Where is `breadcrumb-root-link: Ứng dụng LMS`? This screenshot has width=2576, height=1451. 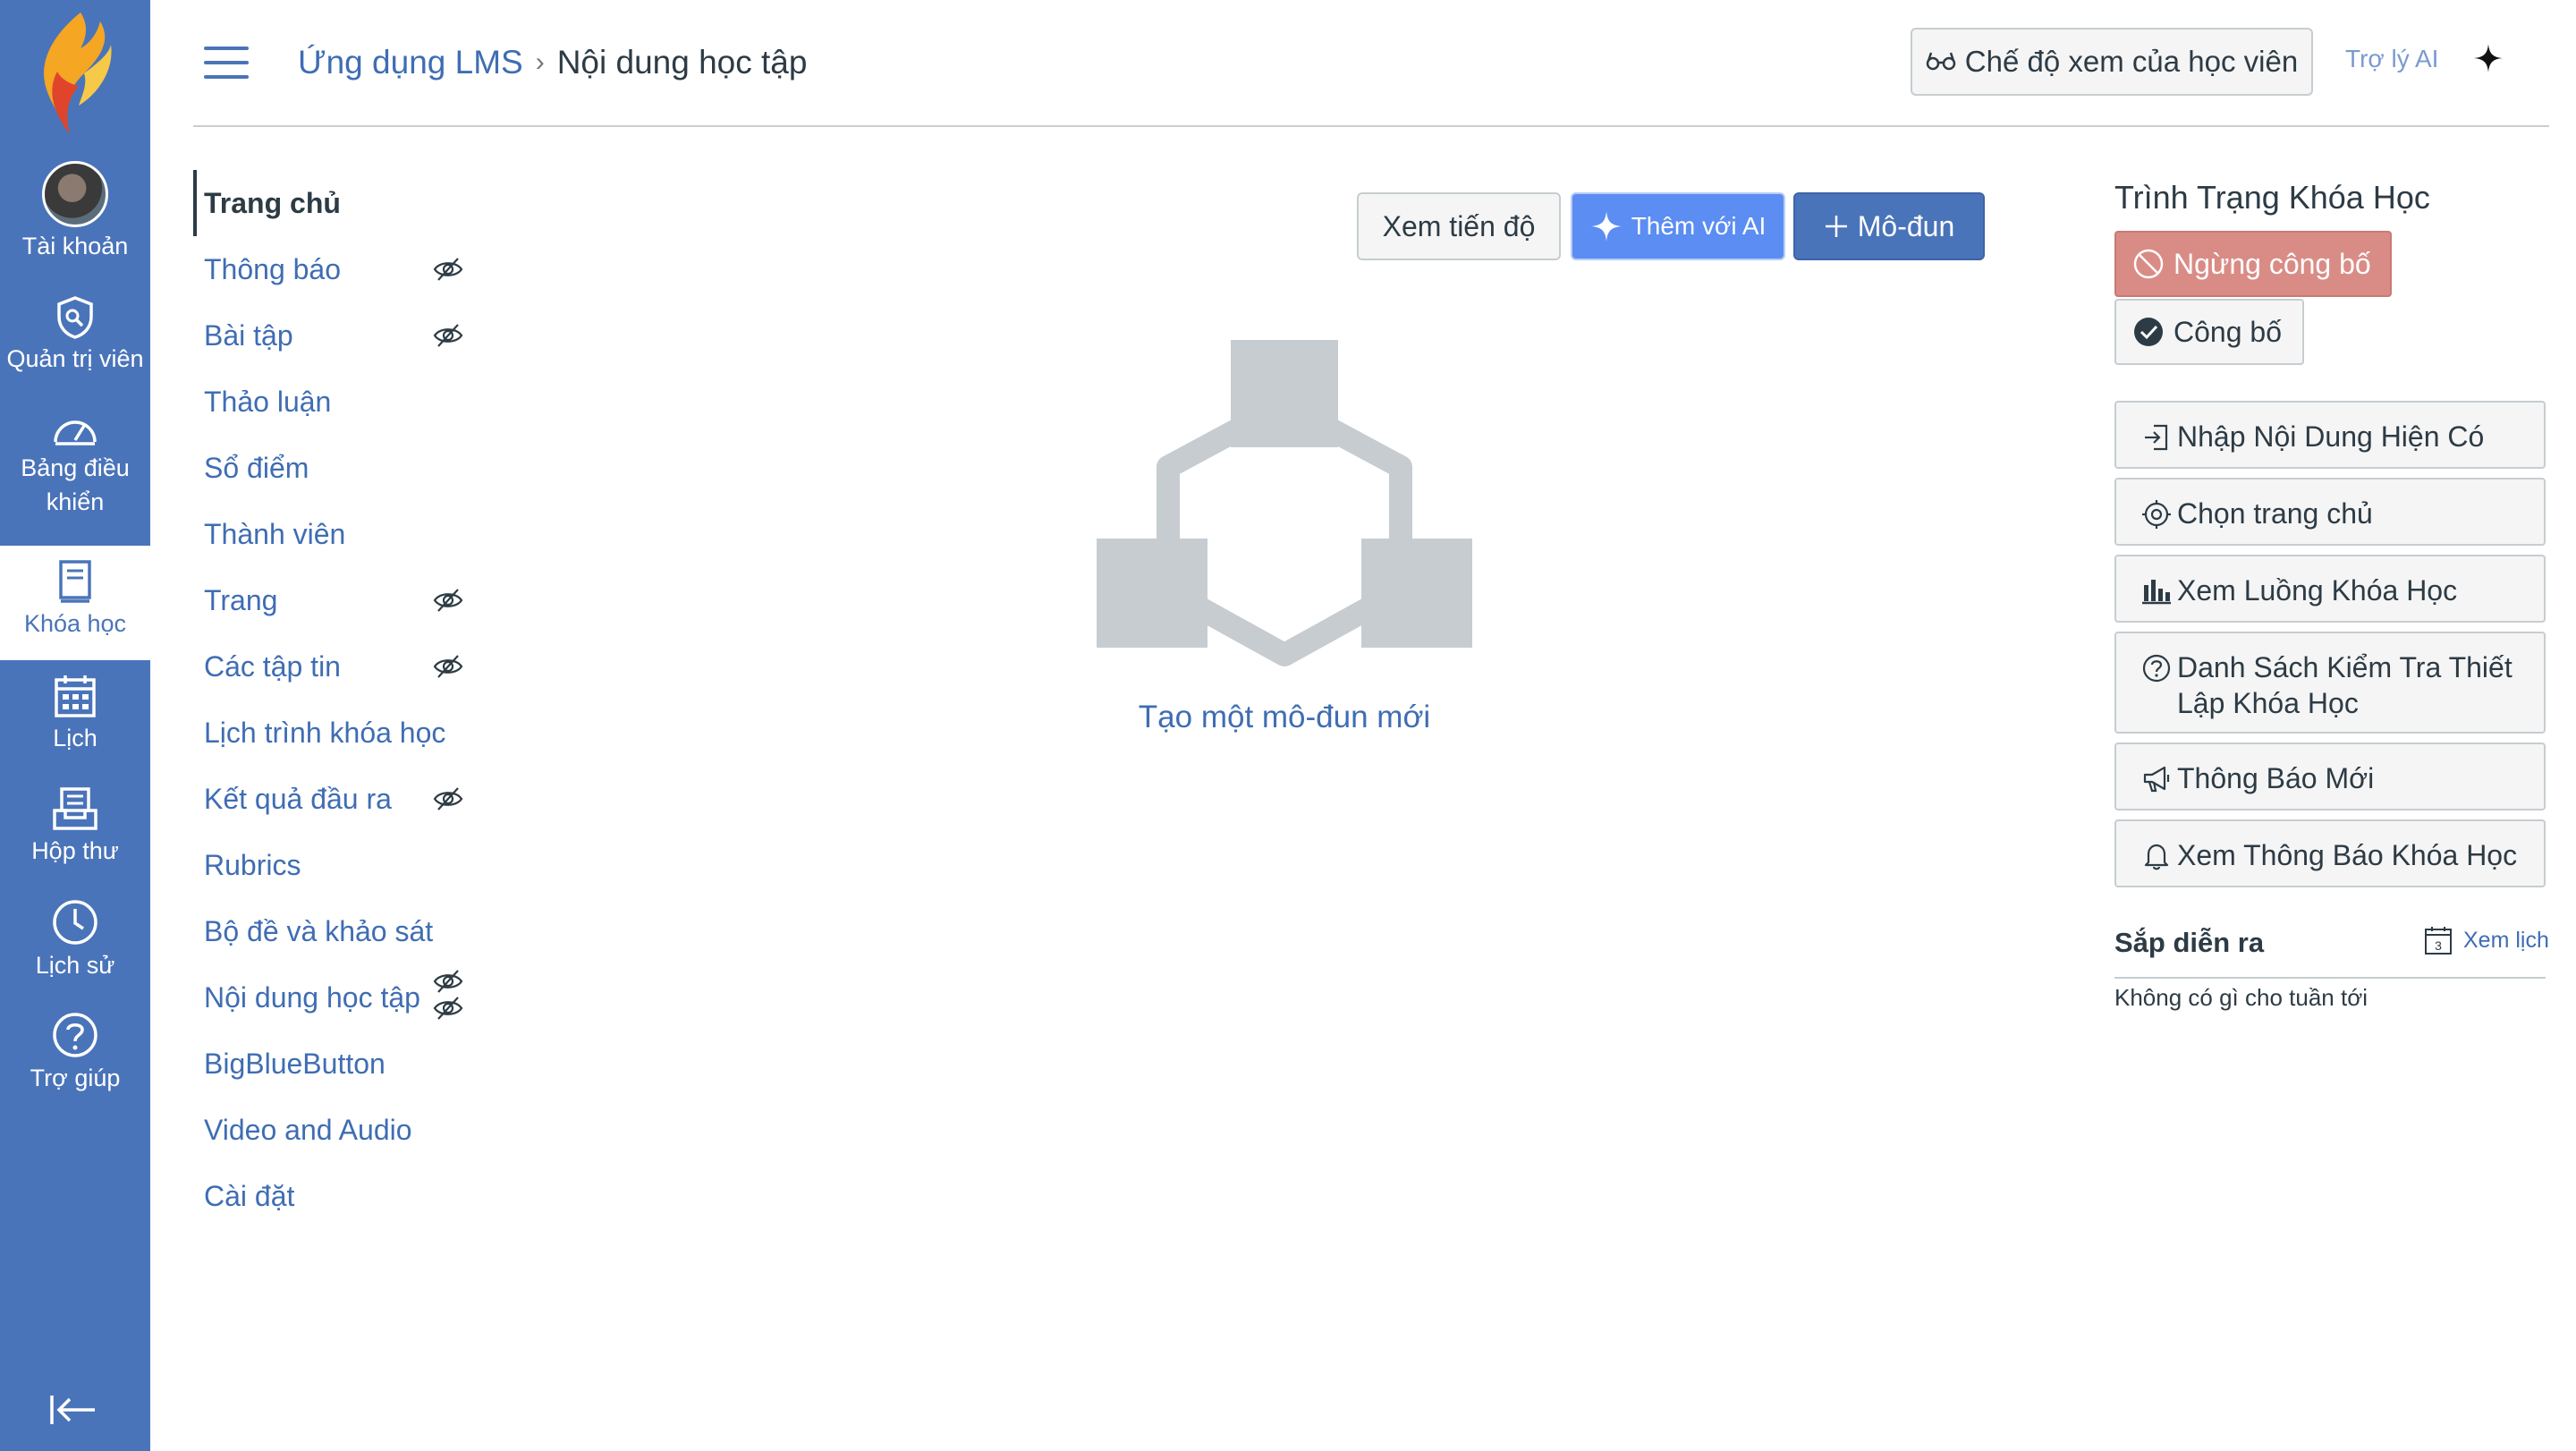
breadcrumb-root-link: Ứng dụng LMS is located at coordinates (410, 63).